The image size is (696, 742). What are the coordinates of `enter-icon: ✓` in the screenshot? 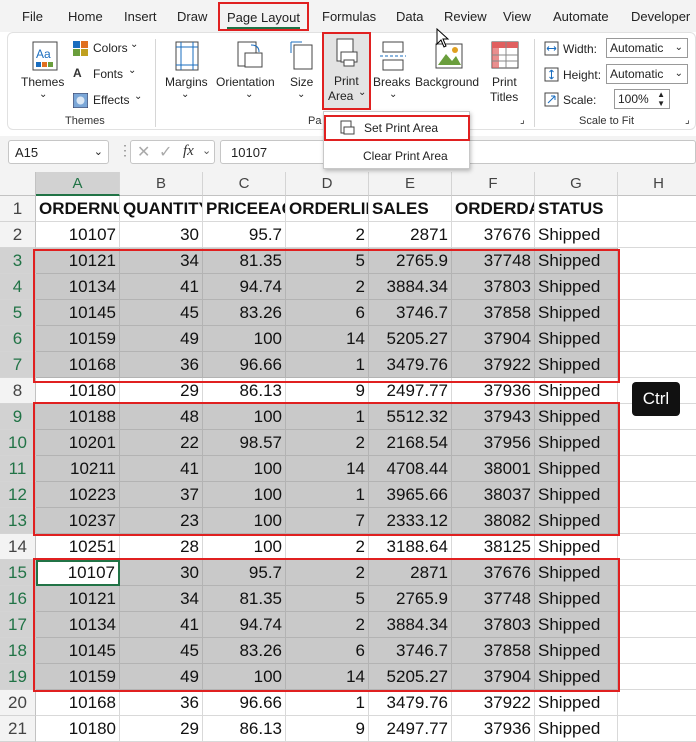 It's located at (165, 152).